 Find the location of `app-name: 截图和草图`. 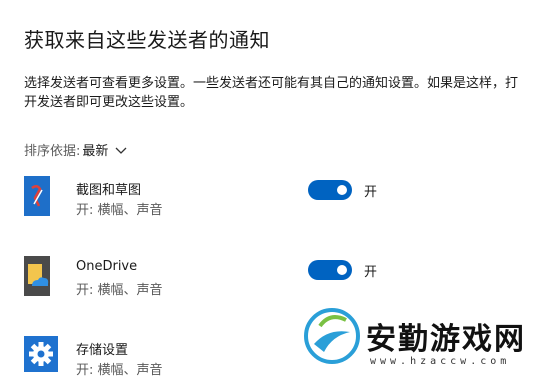

app-name: 截图和草图 is located at coordinates (109, 190).